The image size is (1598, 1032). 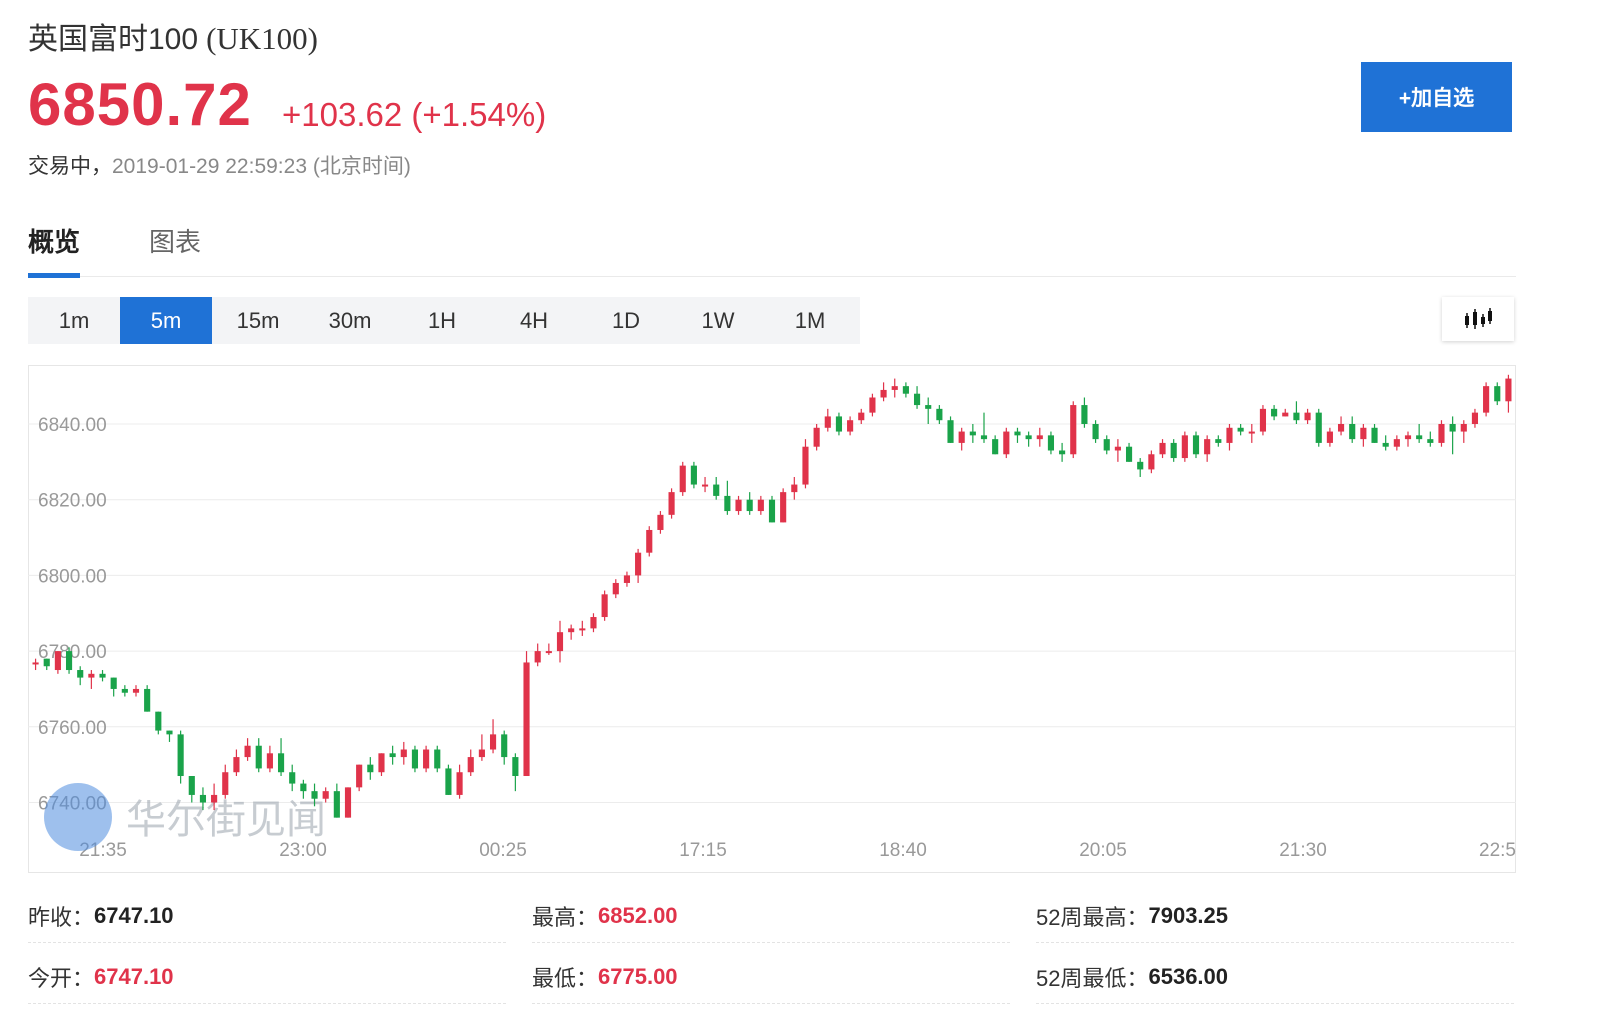 What do you see at coordinates (534, 320) in the screenshot?
I see `period-4h: 4H` at bounding box center [534, 320].